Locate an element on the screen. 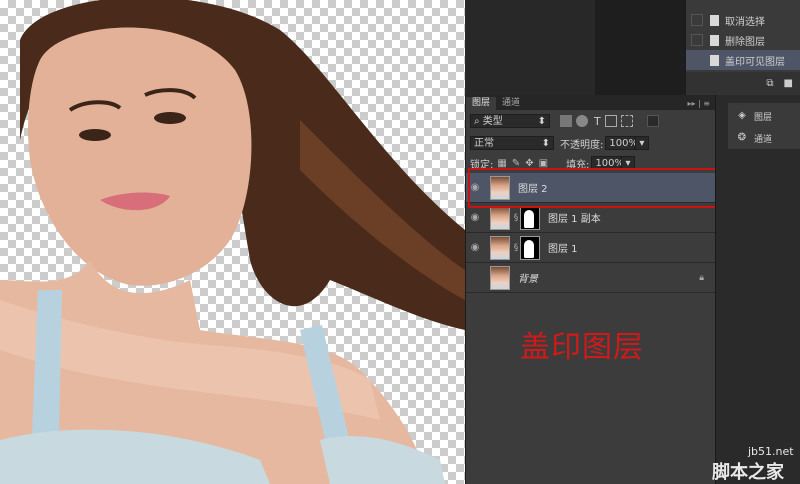 This screenshot has height=484, width=800. layer-name: 图层 1 is located at coordinates (563, 247).